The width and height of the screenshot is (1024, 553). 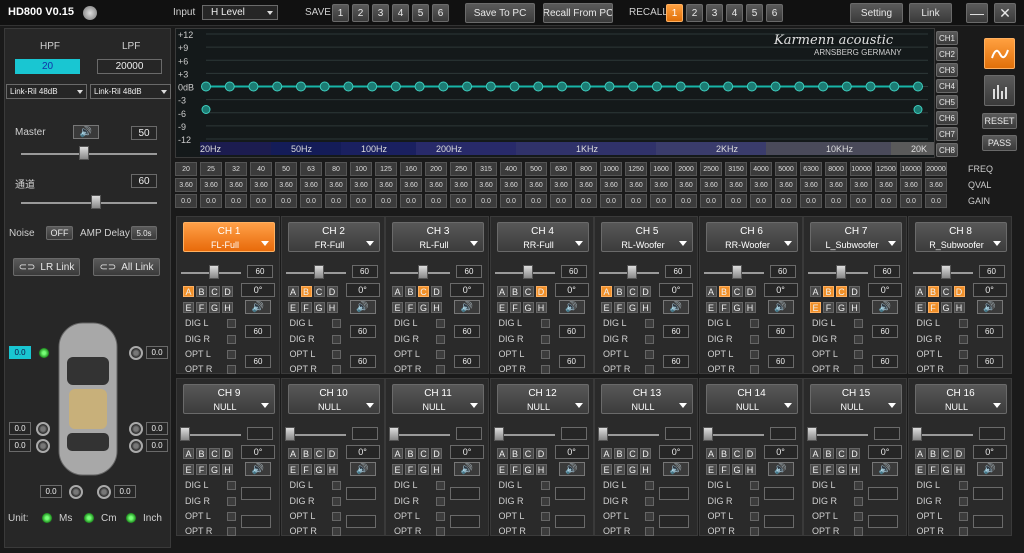 What do you see at coordinates (311, 169) in the screenshot?
I see `freq-cell: 63` at bounding box center [311, 169].